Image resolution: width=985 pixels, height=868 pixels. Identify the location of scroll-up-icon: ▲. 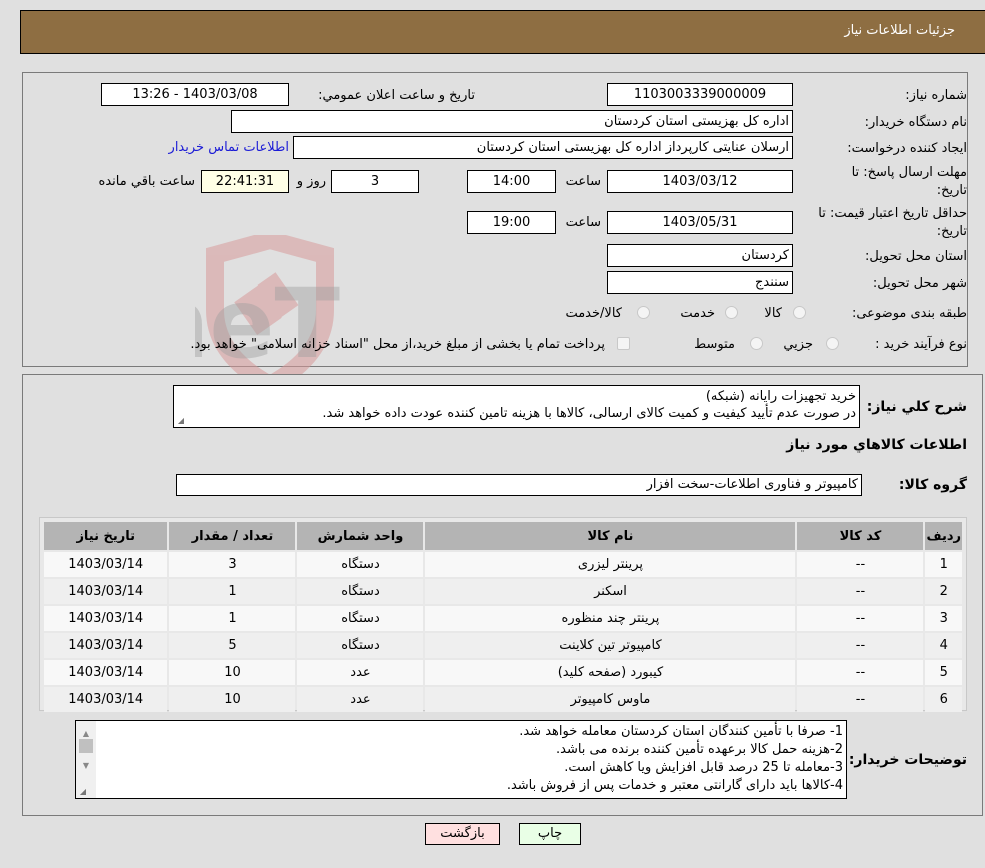
(86, 731).